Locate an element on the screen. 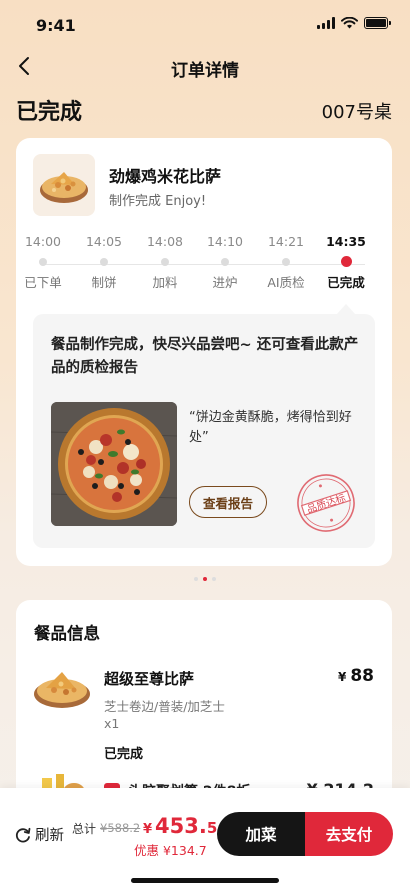  carousel-dot-active is located at coordinates (205, 579).